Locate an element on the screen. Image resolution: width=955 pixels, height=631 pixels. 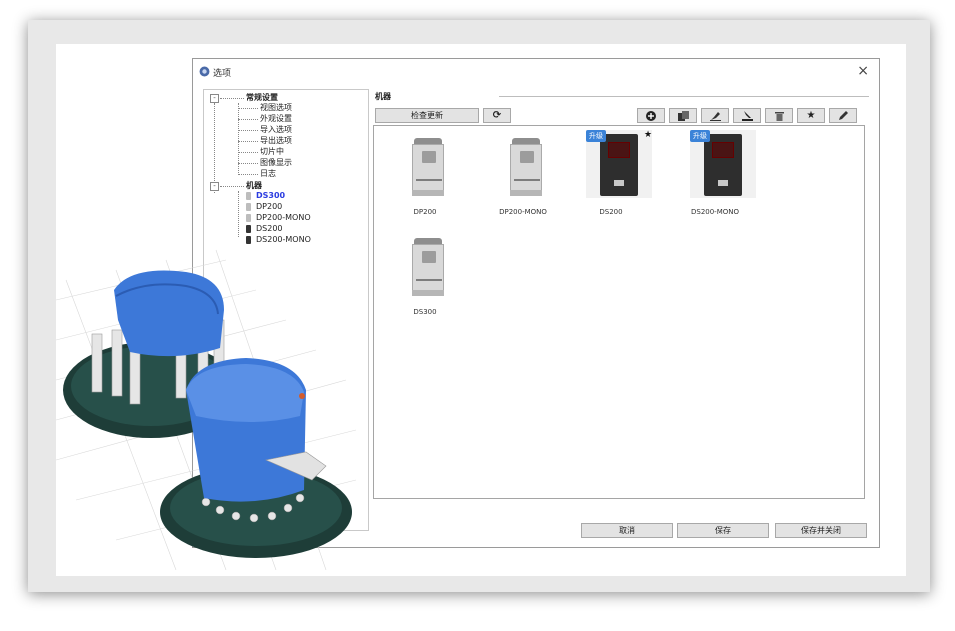
save-and-close-button: 保存并关闭 is located at coordinates (821, 530).